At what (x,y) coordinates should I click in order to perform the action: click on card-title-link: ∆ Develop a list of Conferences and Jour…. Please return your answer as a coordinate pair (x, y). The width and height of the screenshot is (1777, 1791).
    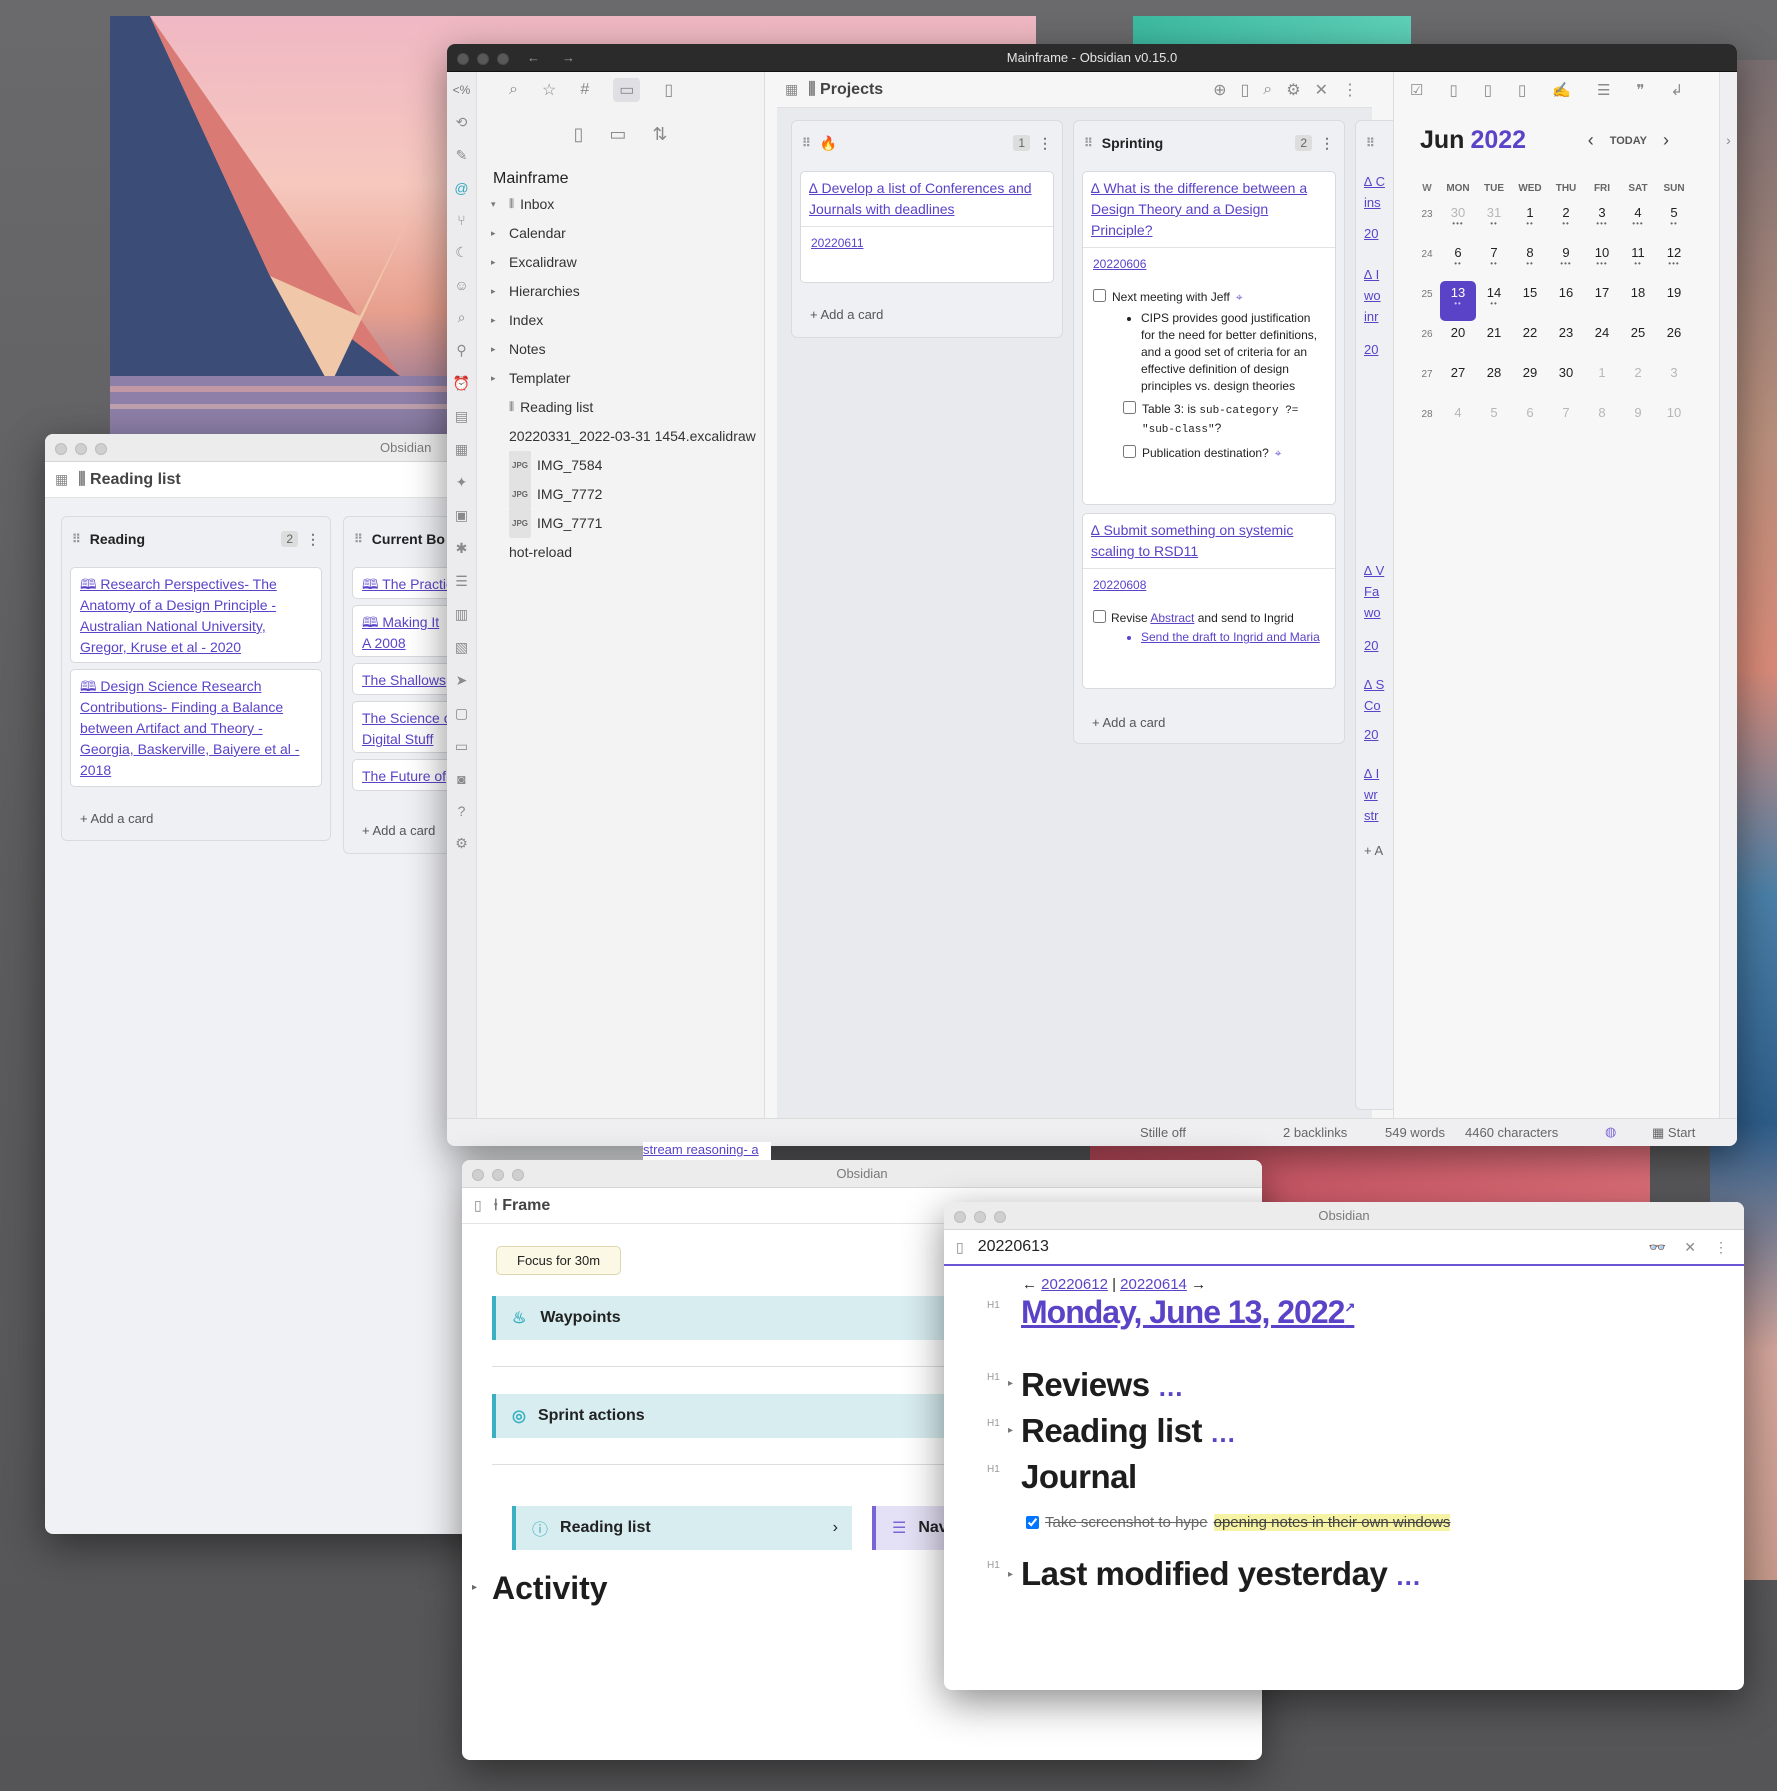
    Looking at the image, I should click on (920, 198).